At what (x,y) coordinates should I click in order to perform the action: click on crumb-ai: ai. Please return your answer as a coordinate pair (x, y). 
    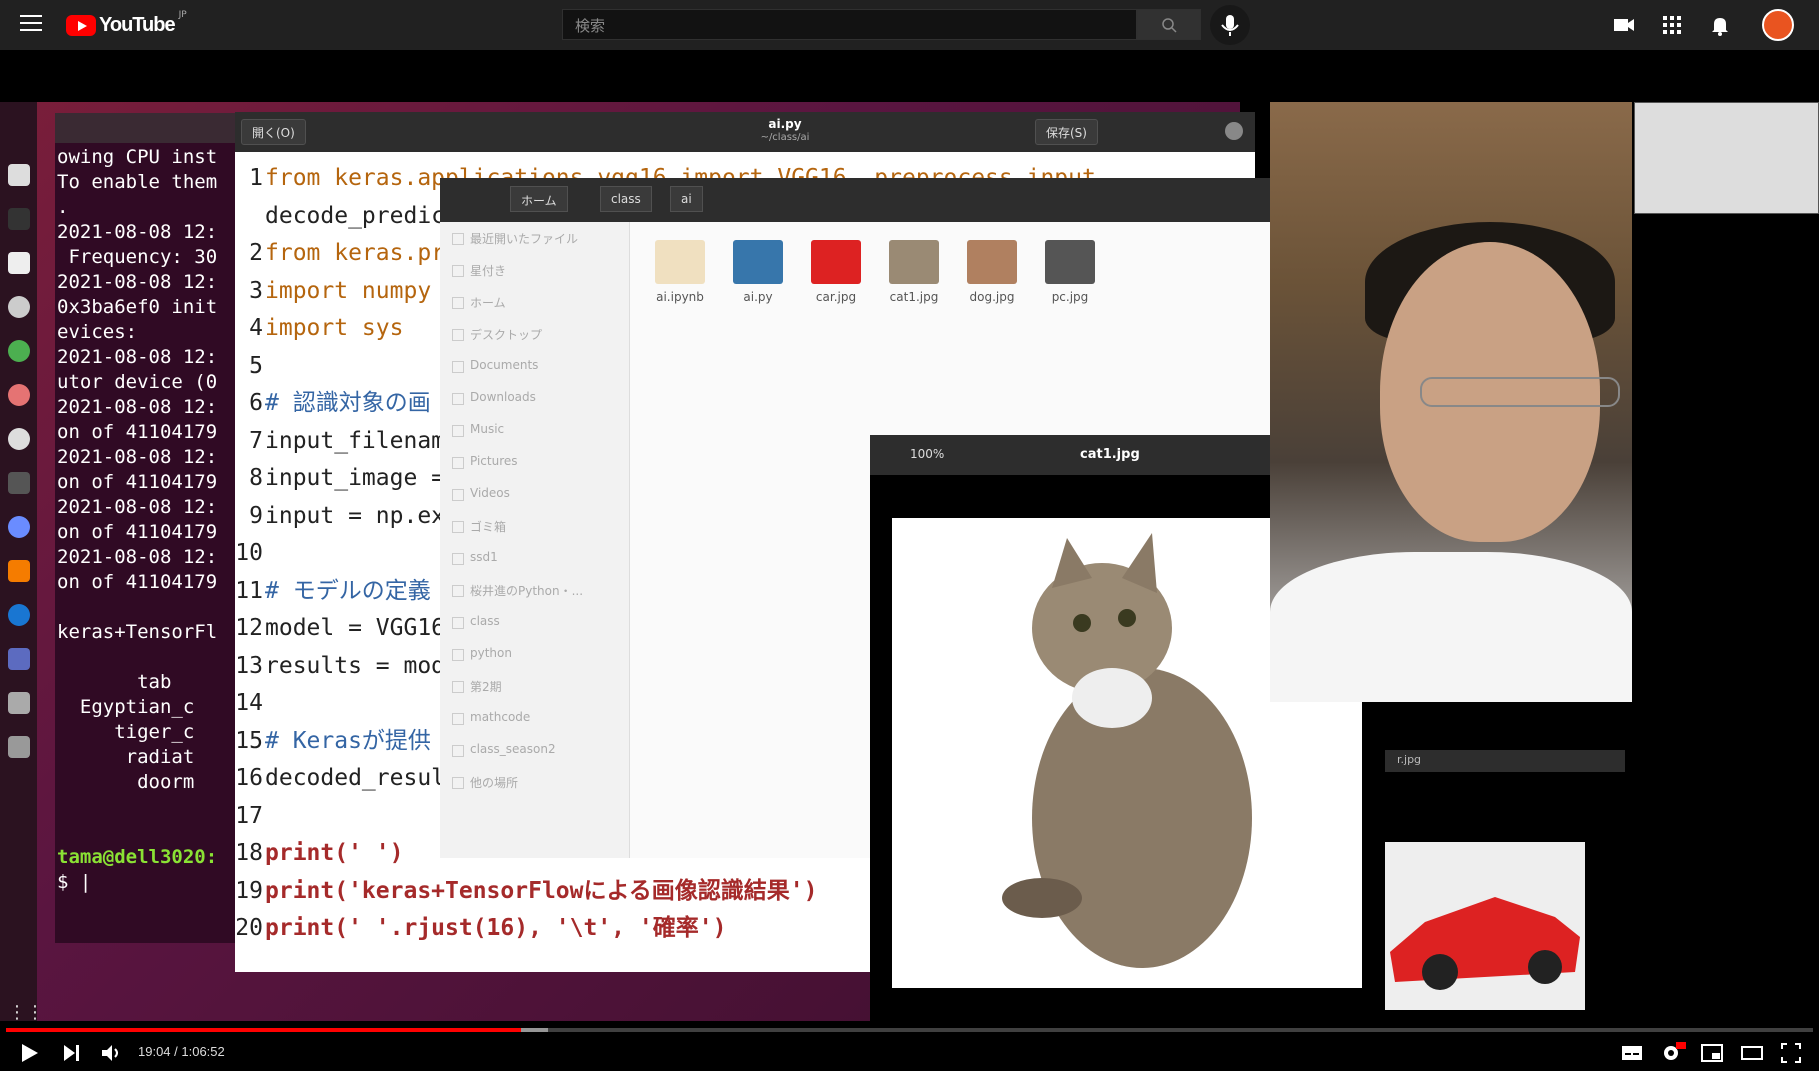
    Looking at the image, I should click on (686, 199).